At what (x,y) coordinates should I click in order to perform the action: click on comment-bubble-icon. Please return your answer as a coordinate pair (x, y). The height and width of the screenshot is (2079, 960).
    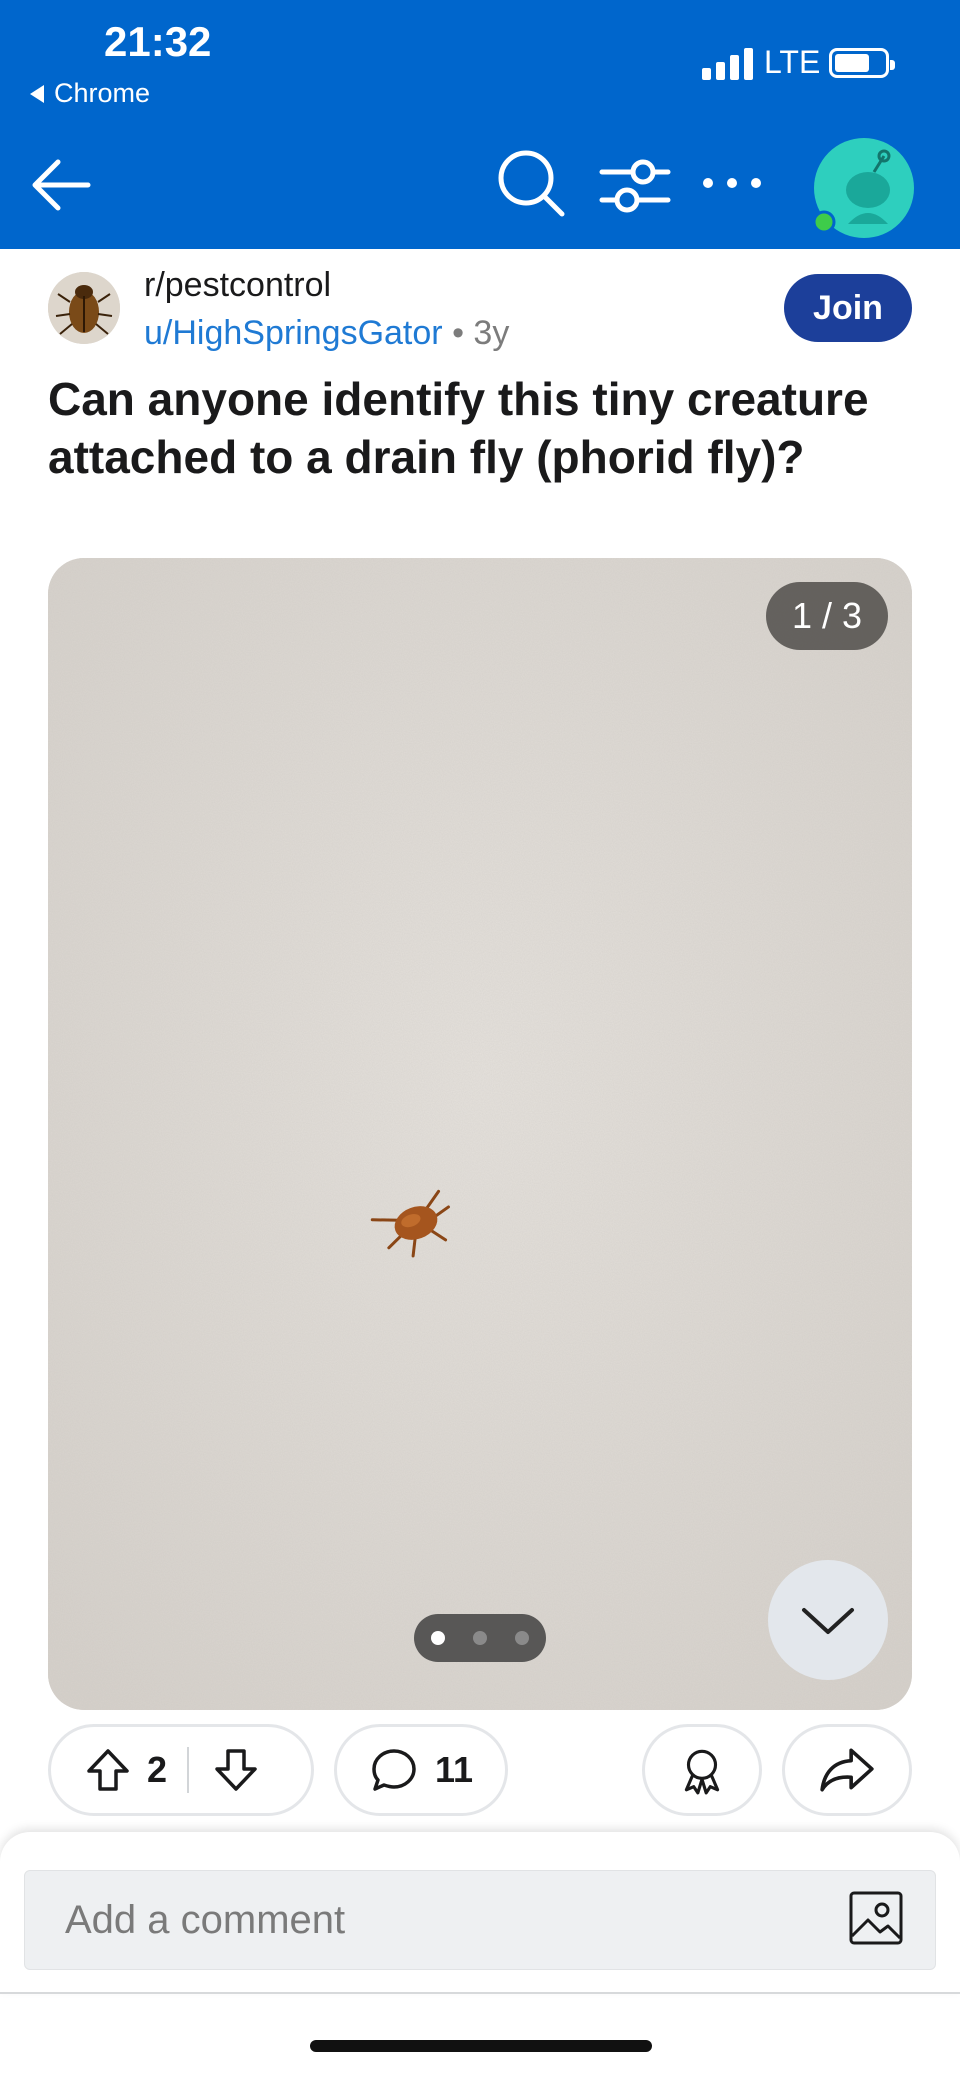
    Looking at the image, I should click on (394, 1770).